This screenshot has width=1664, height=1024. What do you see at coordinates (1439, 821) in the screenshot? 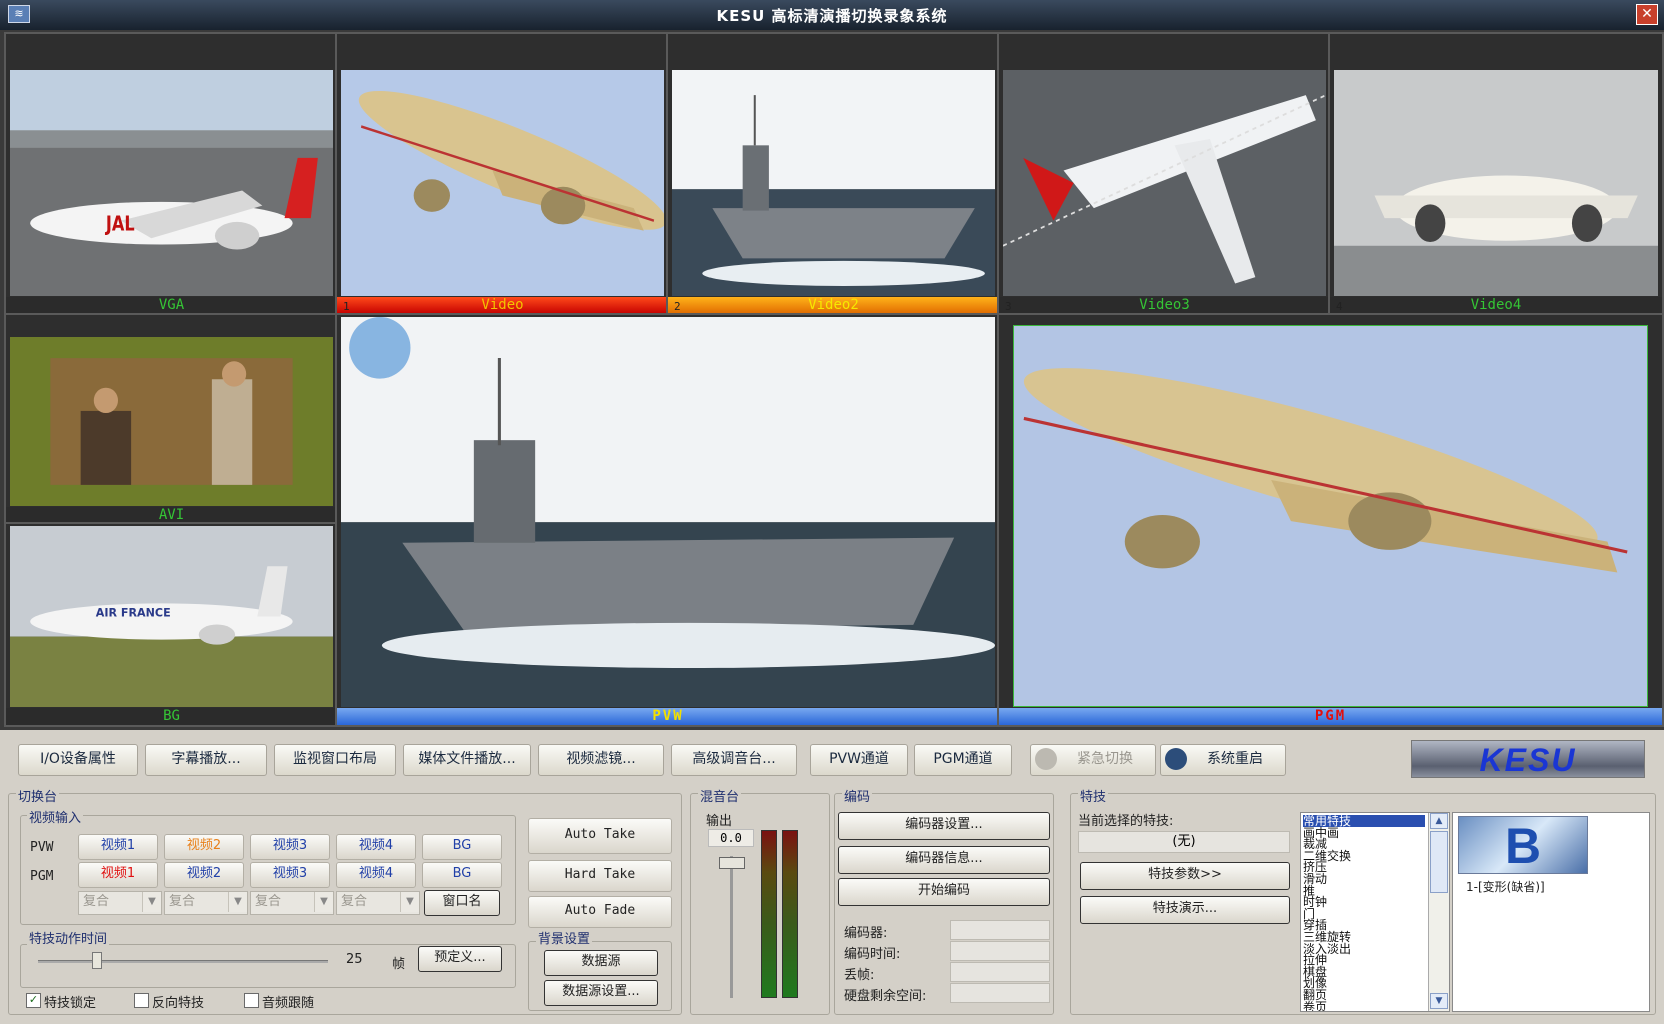
I see `scroll-up-icon: ▲` at bounding box center [1439, 821].